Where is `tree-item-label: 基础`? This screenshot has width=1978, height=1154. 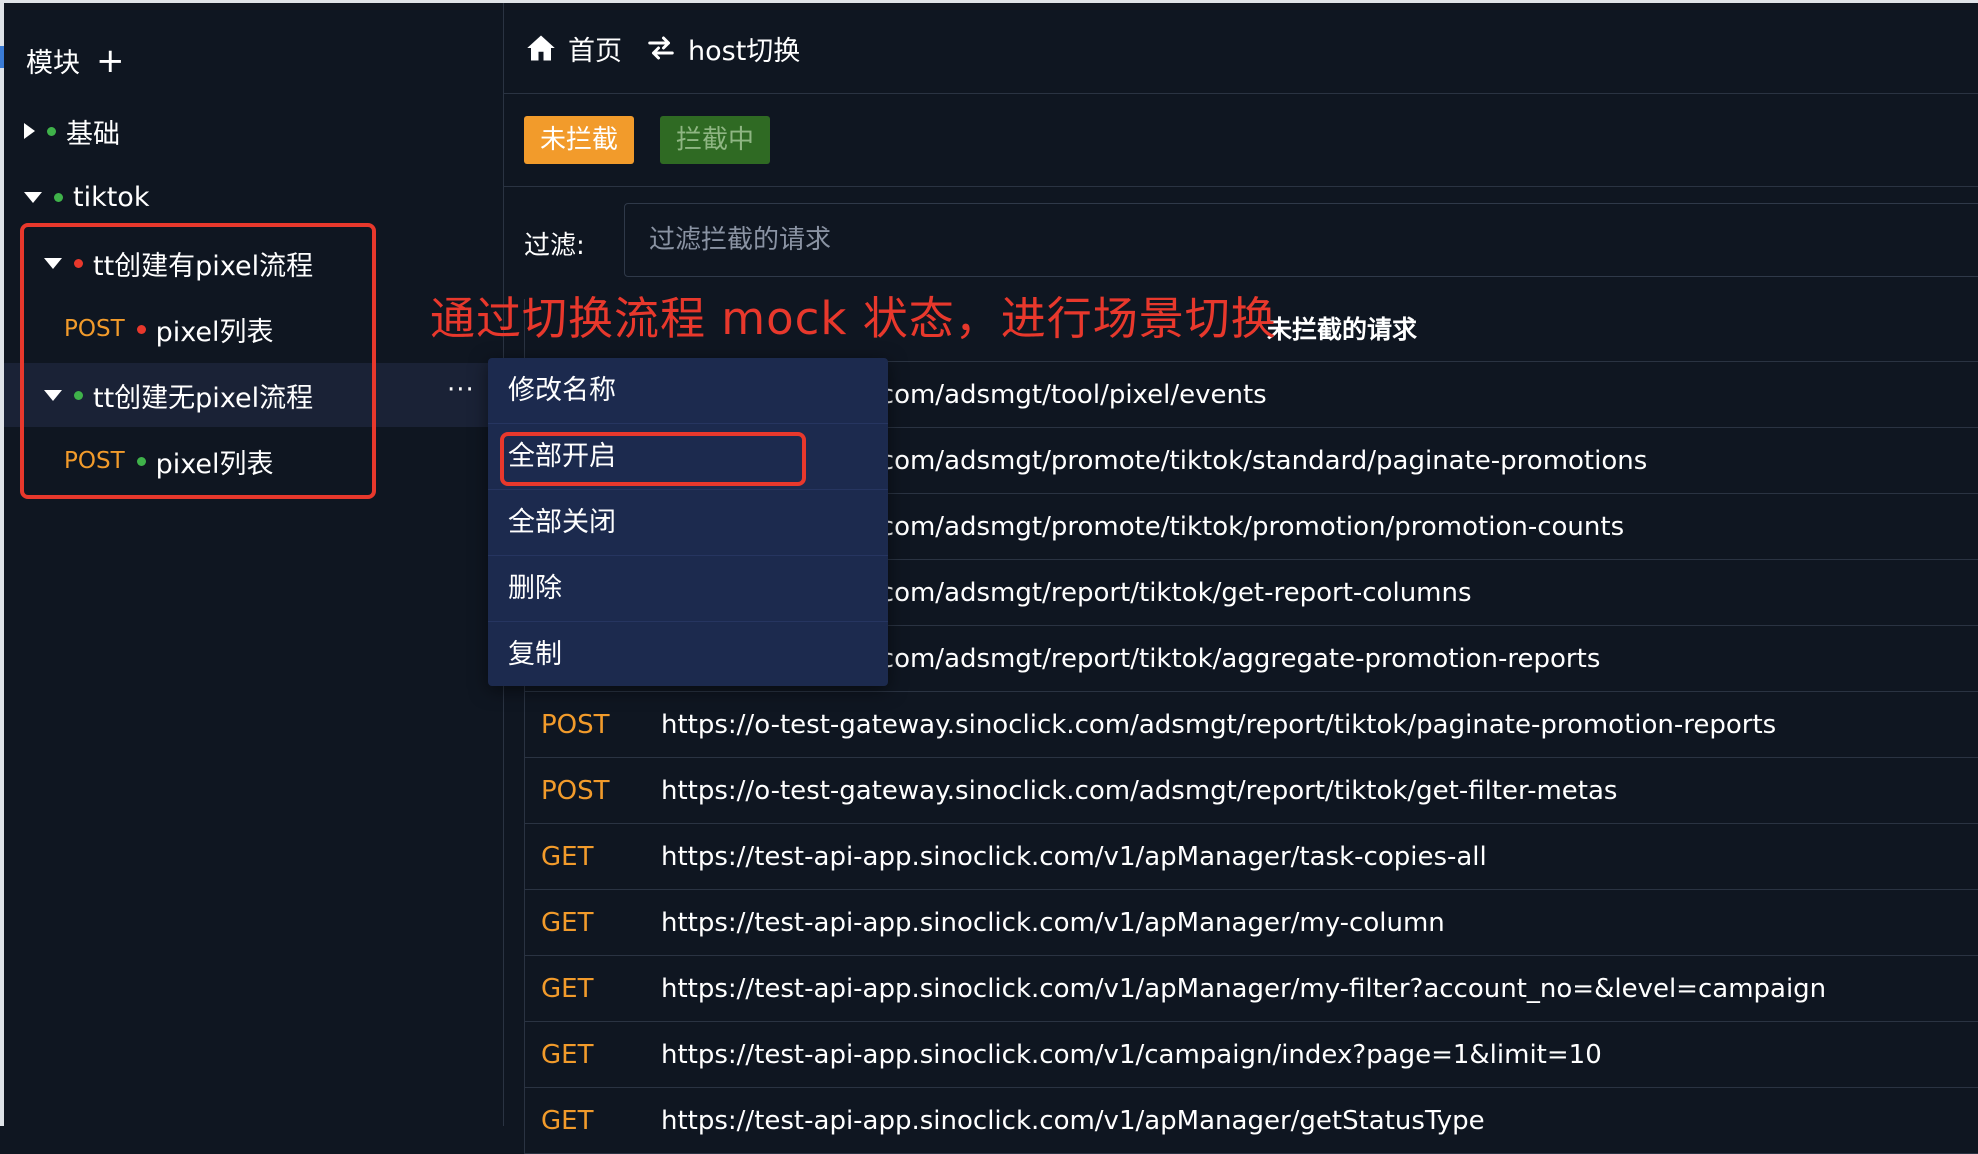 tree-item-label: 基础 is located at coordinates (93, 134).